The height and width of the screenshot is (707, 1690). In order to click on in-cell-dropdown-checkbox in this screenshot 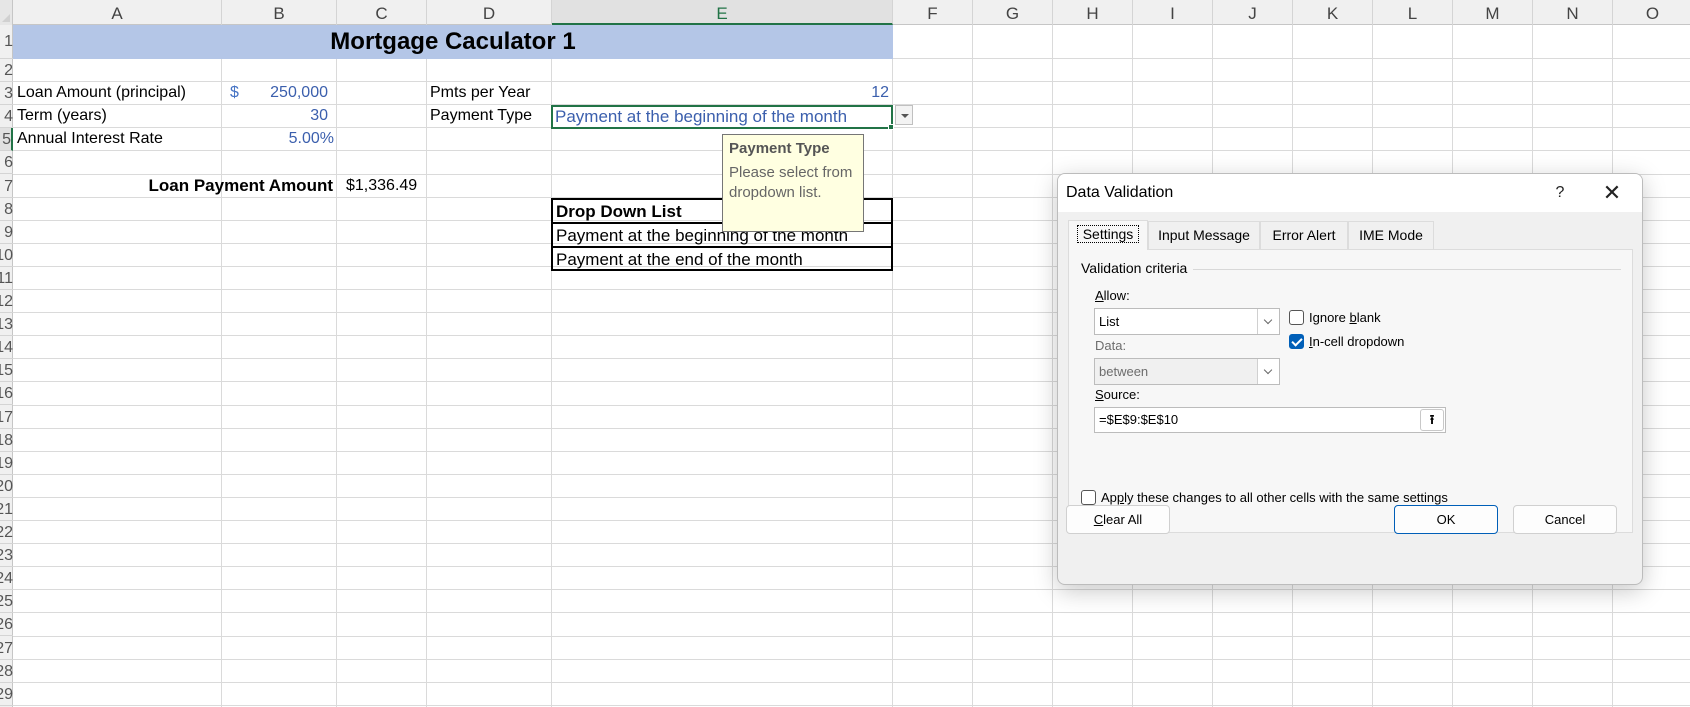, I will do `click(1296, 341)`.